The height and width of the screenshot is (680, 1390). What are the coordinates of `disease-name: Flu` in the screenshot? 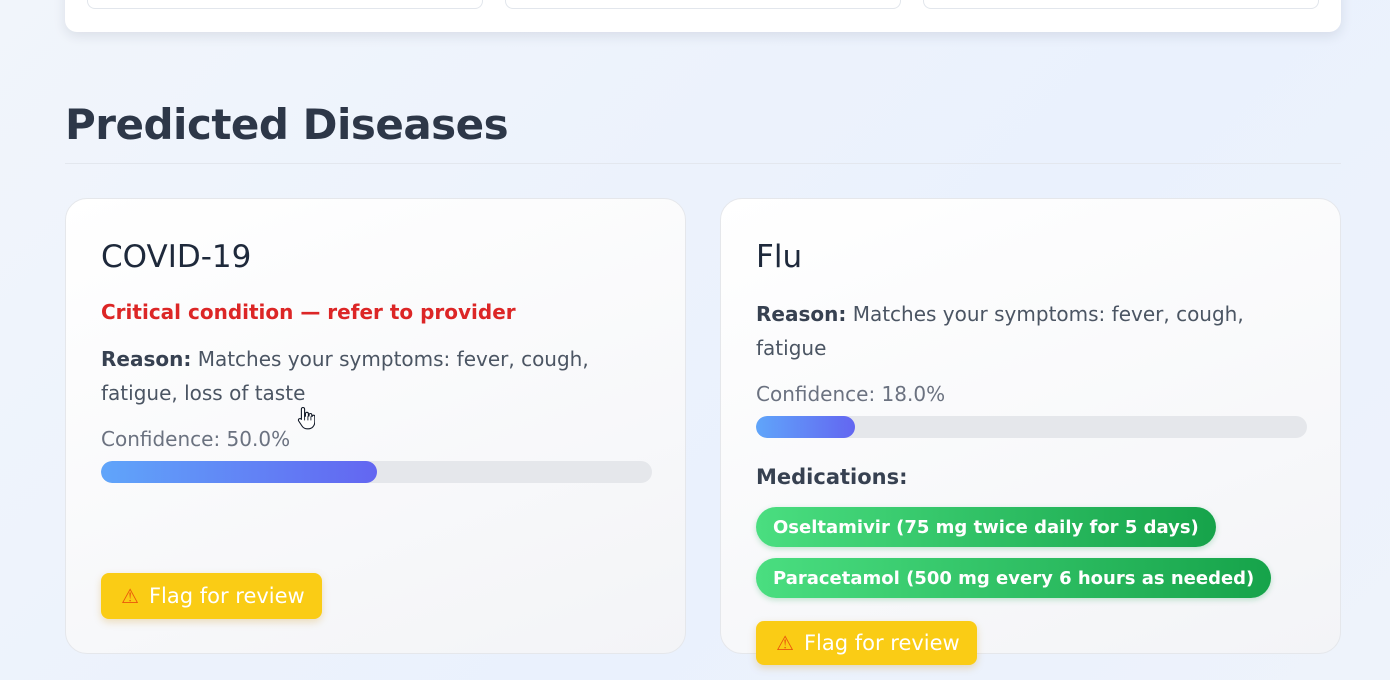 It's located at (779, 257).